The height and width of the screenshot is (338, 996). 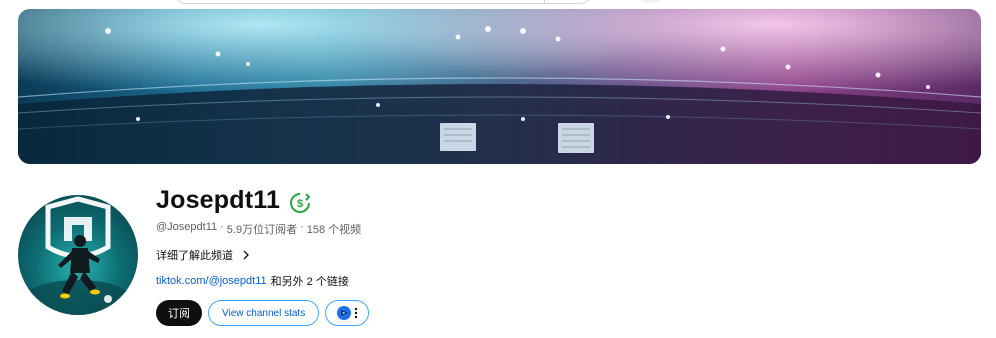 What do you see at coordinates (211, 281) in the screenshot?
I see `tiktok-link: tiktok.com/@josepdt11` at bounding box center [211, 281].